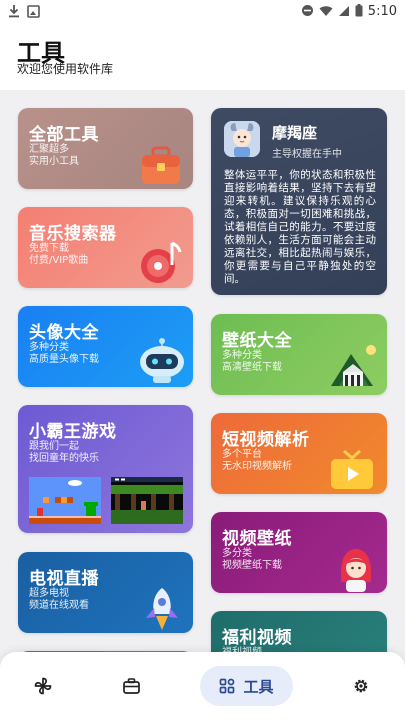 The width and height of the screenshot is (405, 720). What do you see at coordinates (43, 686) in the screenshot?
I see `pinwheel-icon` at bounding box center [43, 686].